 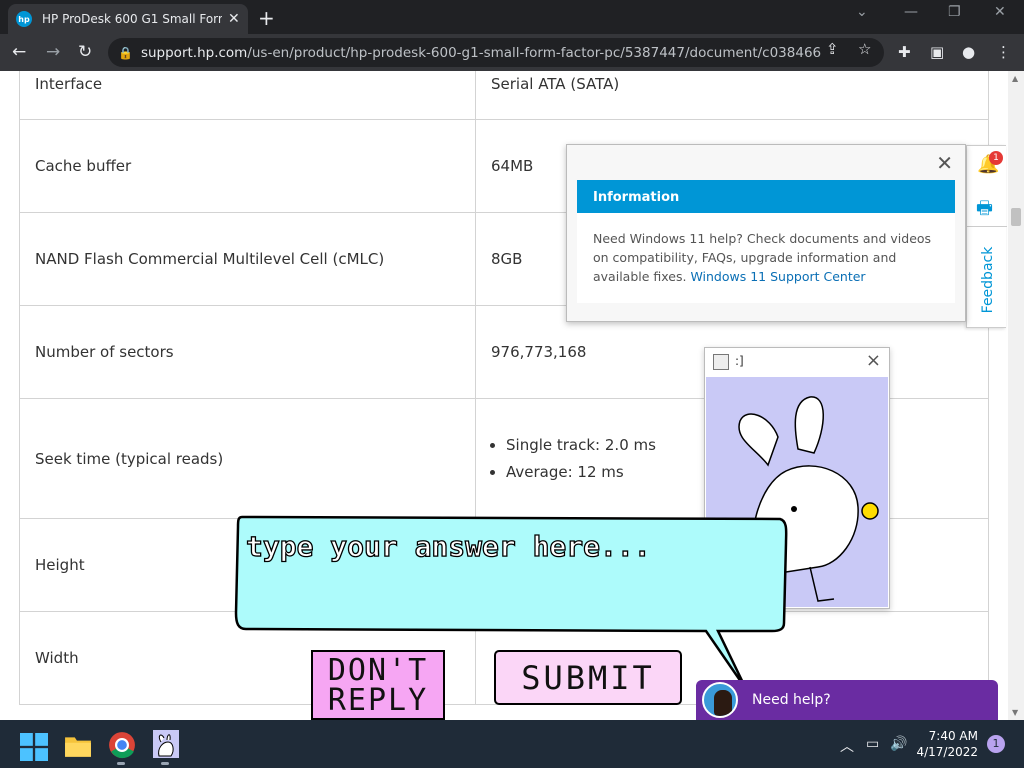 I want to click on back-icon: ←, so click(x=19, y=52).